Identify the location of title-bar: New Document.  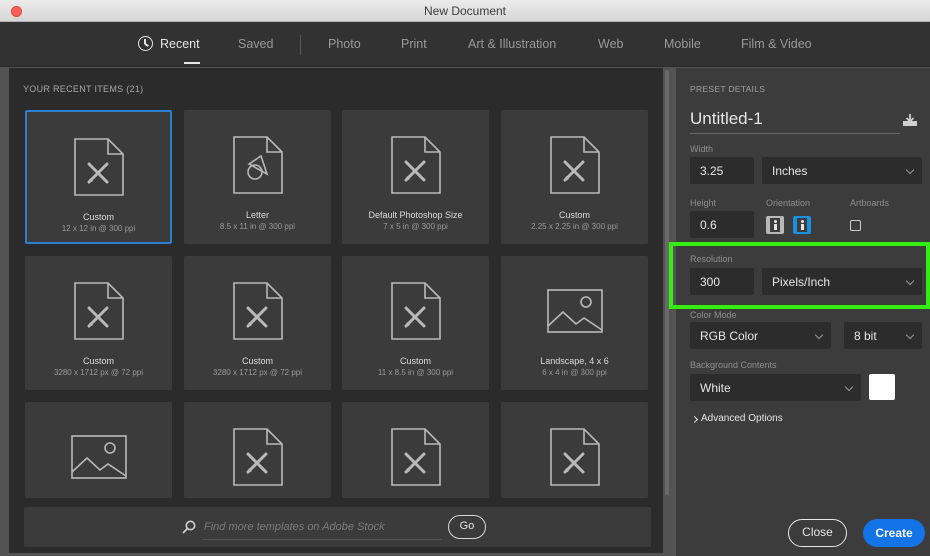
(465, 11).